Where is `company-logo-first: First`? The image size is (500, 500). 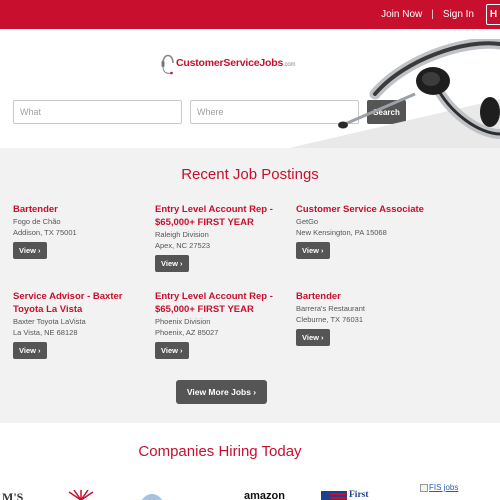 company-logo-first: First is located at coordinates (359, 495).